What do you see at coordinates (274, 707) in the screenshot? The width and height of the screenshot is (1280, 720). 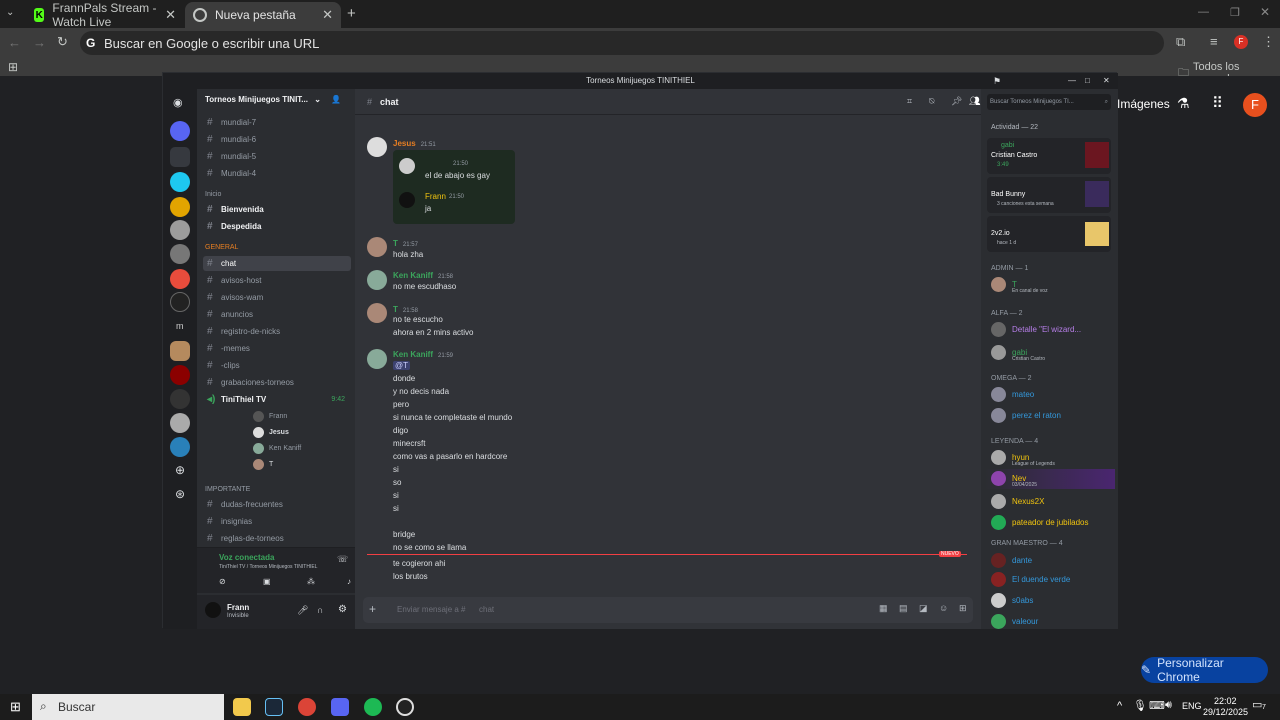 I see `steam-icon` at bounding box center [274, 707].